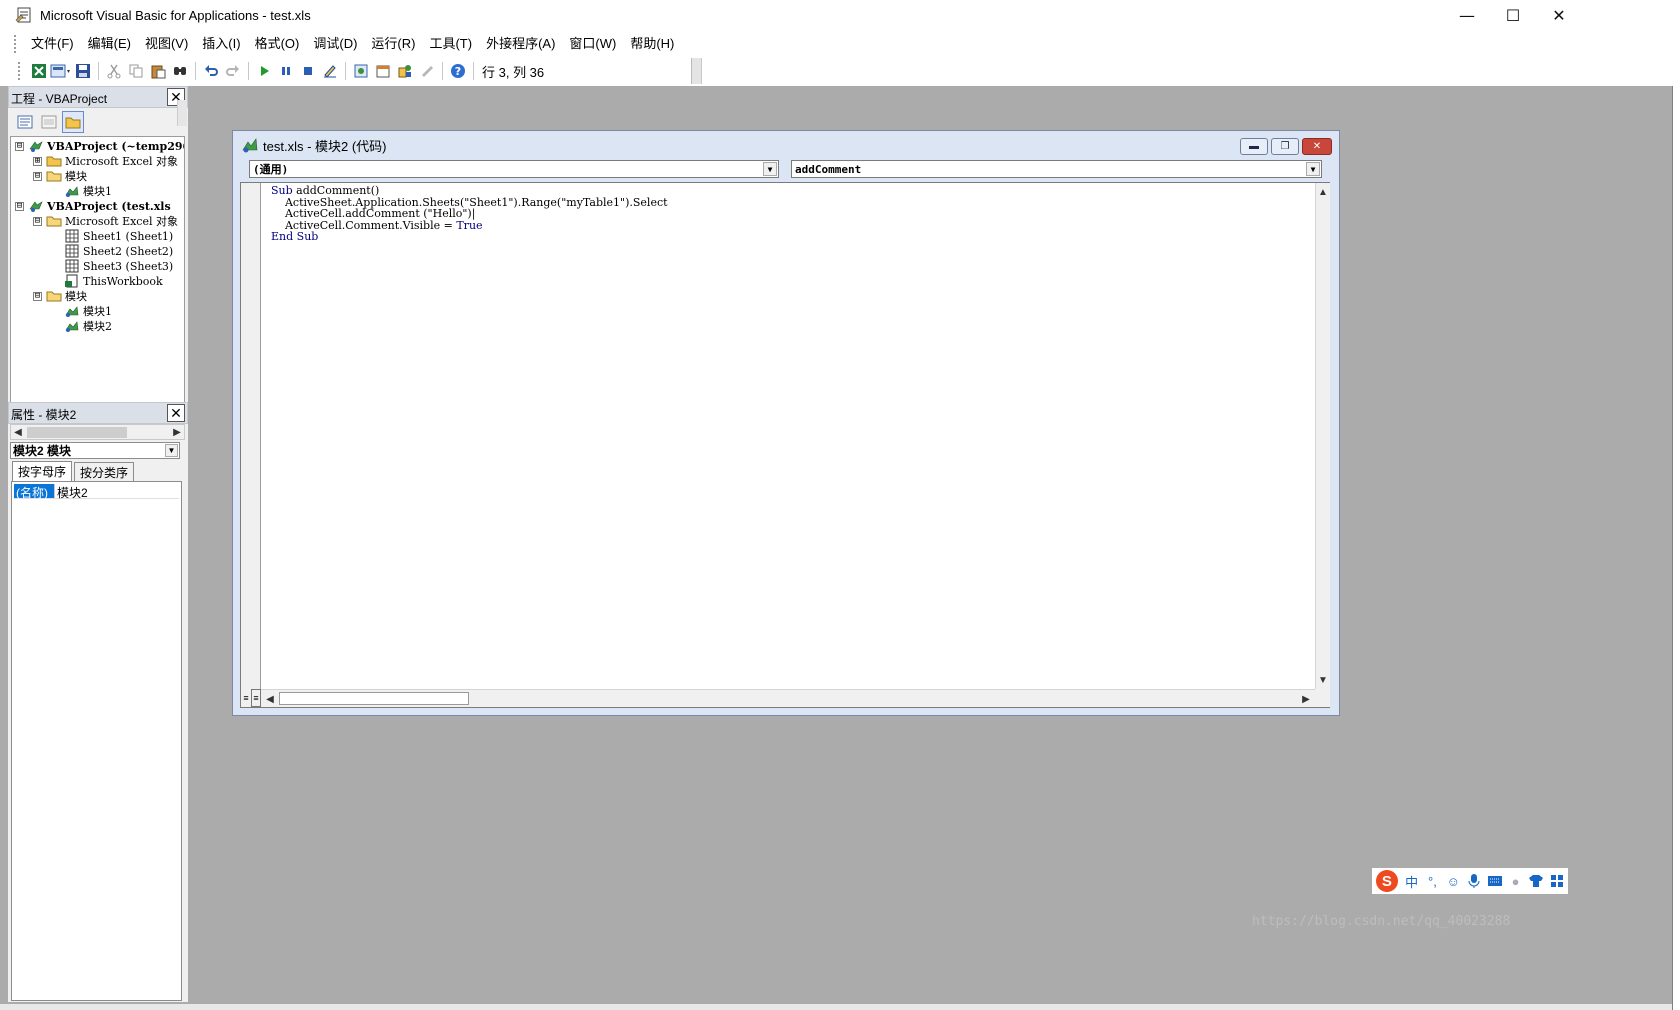 This screenshot has height=1010, width=1680. I want to click on menu-tools: 工具(T), so click(450, 44).